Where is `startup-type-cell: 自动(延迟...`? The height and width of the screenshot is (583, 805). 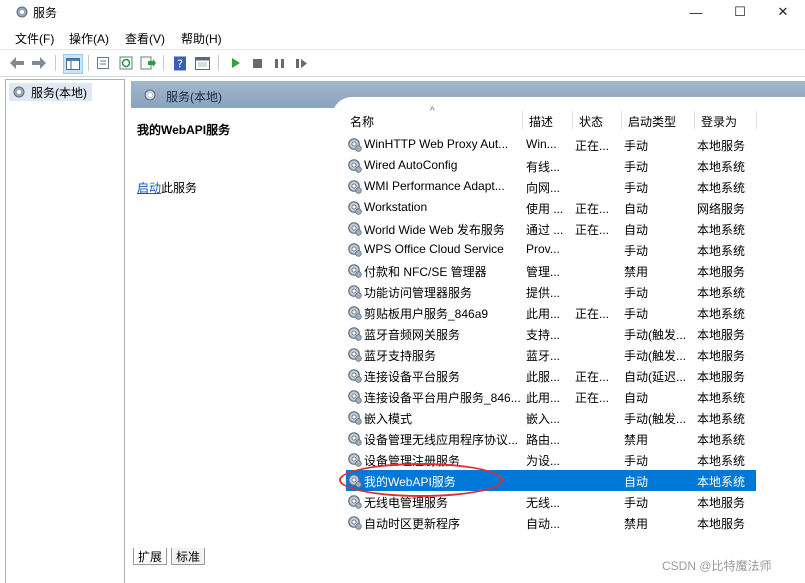 startup-type-cell: 自动(延迟... is located at coordinates (655, 377).